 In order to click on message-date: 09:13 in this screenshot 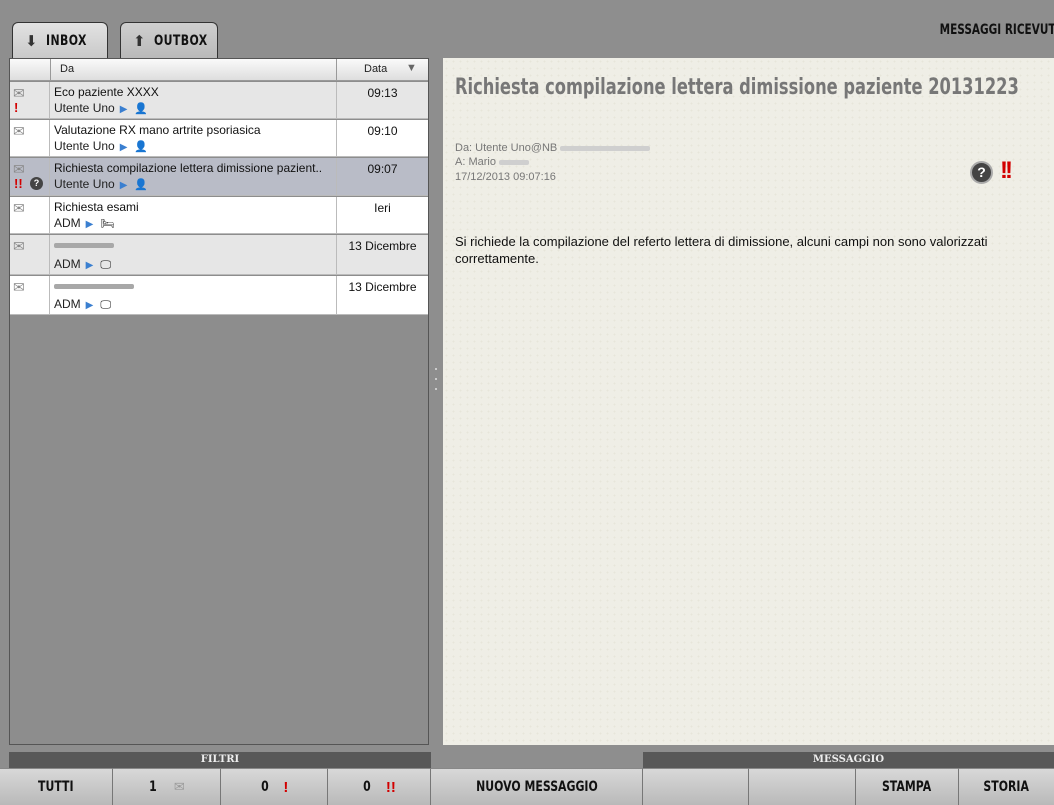, I will do `click(382, 100)`.